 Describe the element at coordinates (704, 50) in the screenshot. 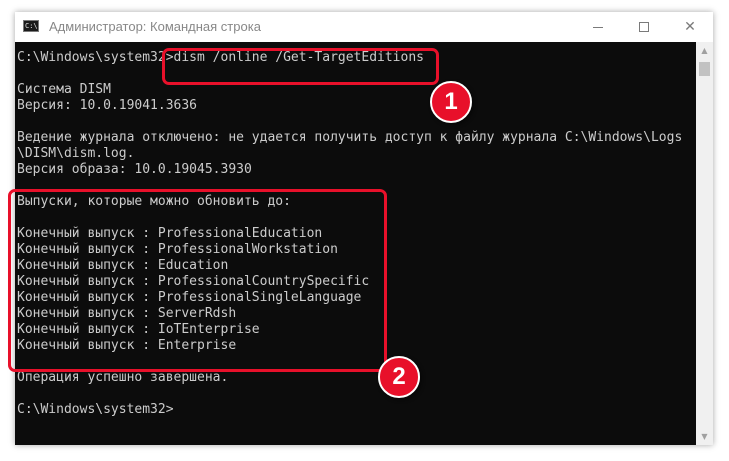

I see `scroll-up-arrow-icon: ▲` at that location.